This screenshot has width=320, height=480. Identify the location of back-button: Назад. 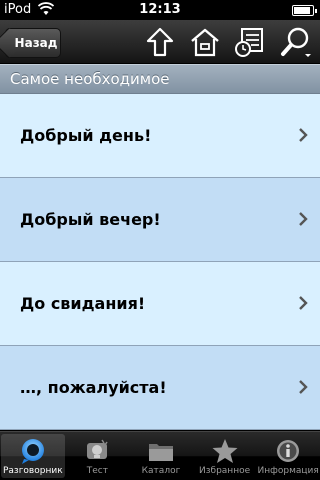
(33, 43).